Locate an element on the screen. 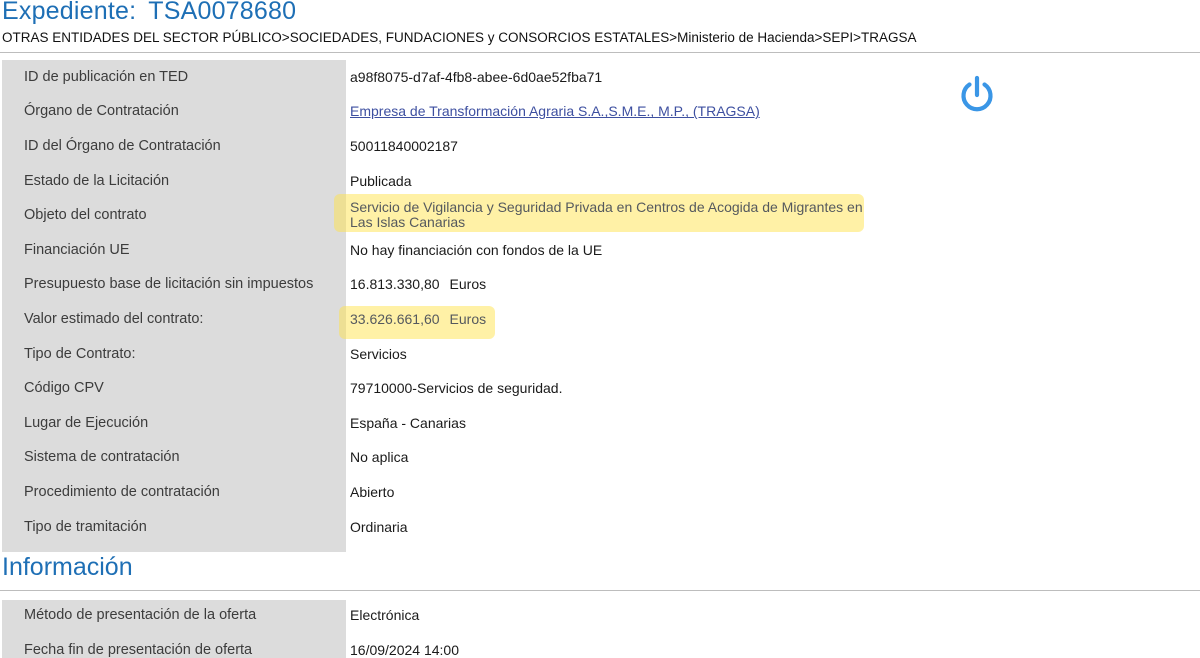  detail-value: No hay financiación con fondos de la UE is located at coordinates (476, 249).